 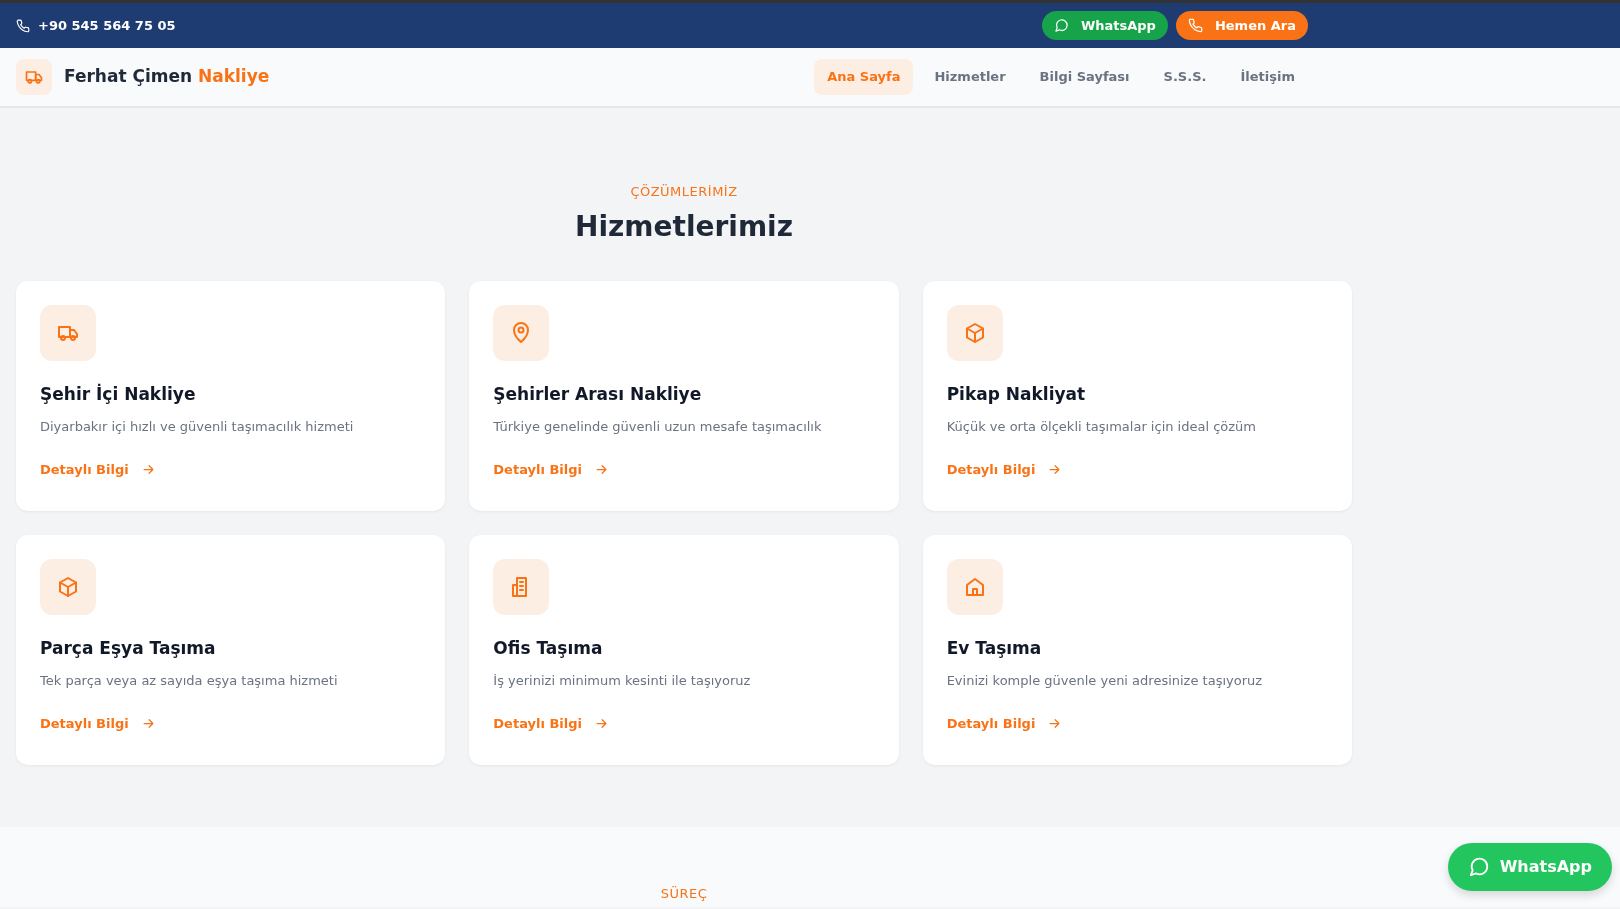 I want to click on service-description: Türkiye genelinde güvenli uzun mesafe taşımacılık, so click(x=658, y=427).